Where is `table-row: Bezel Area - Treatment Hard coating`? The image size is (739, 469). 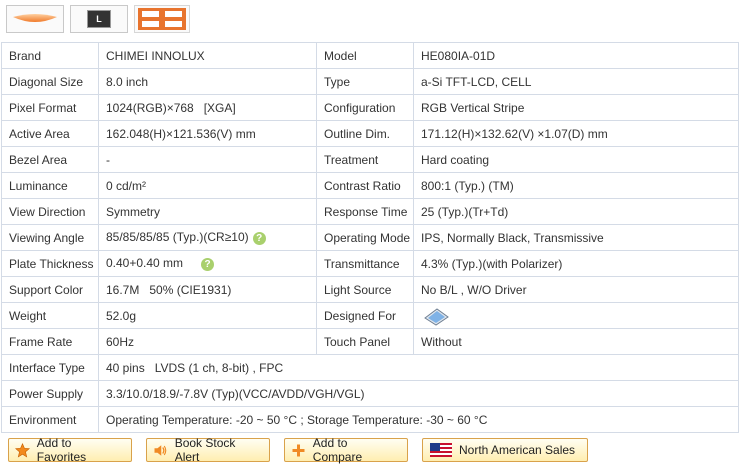 table-row: Bezel Area - Treatment Hard coating is located at coordinates (370, 159).